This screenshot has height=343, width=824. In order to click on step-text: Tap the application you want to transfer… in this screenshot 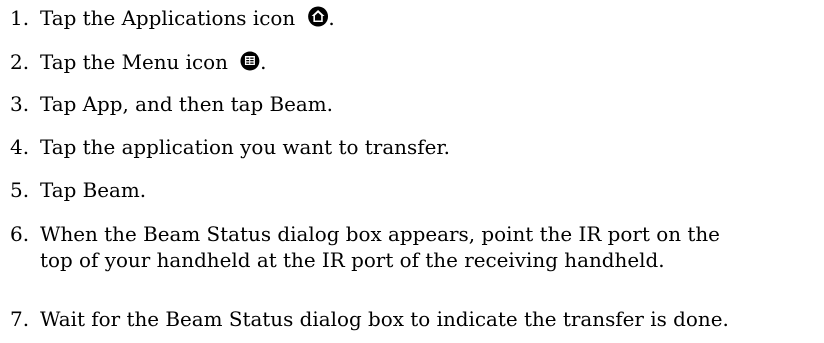, I will do `click(245, 147)`.